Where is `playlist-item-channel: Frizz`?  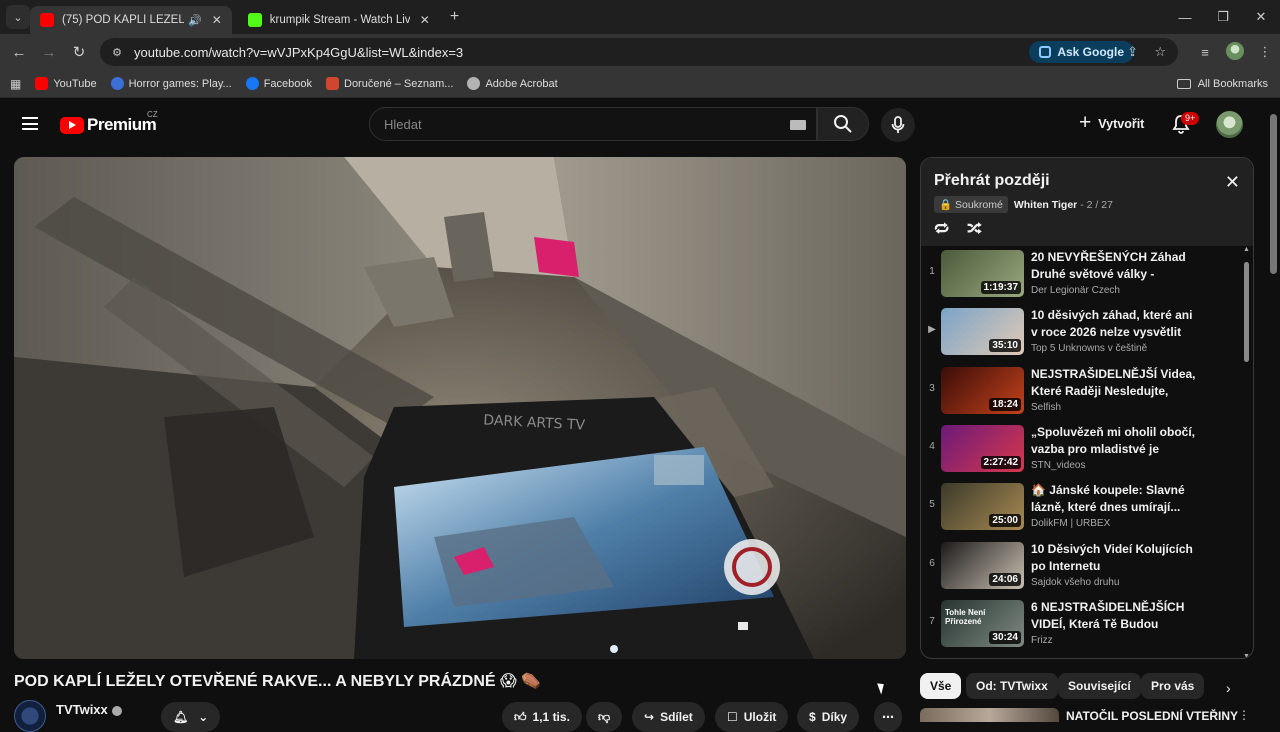
playlist-item-channel: Frizz is located at coordinates (1042, 640).